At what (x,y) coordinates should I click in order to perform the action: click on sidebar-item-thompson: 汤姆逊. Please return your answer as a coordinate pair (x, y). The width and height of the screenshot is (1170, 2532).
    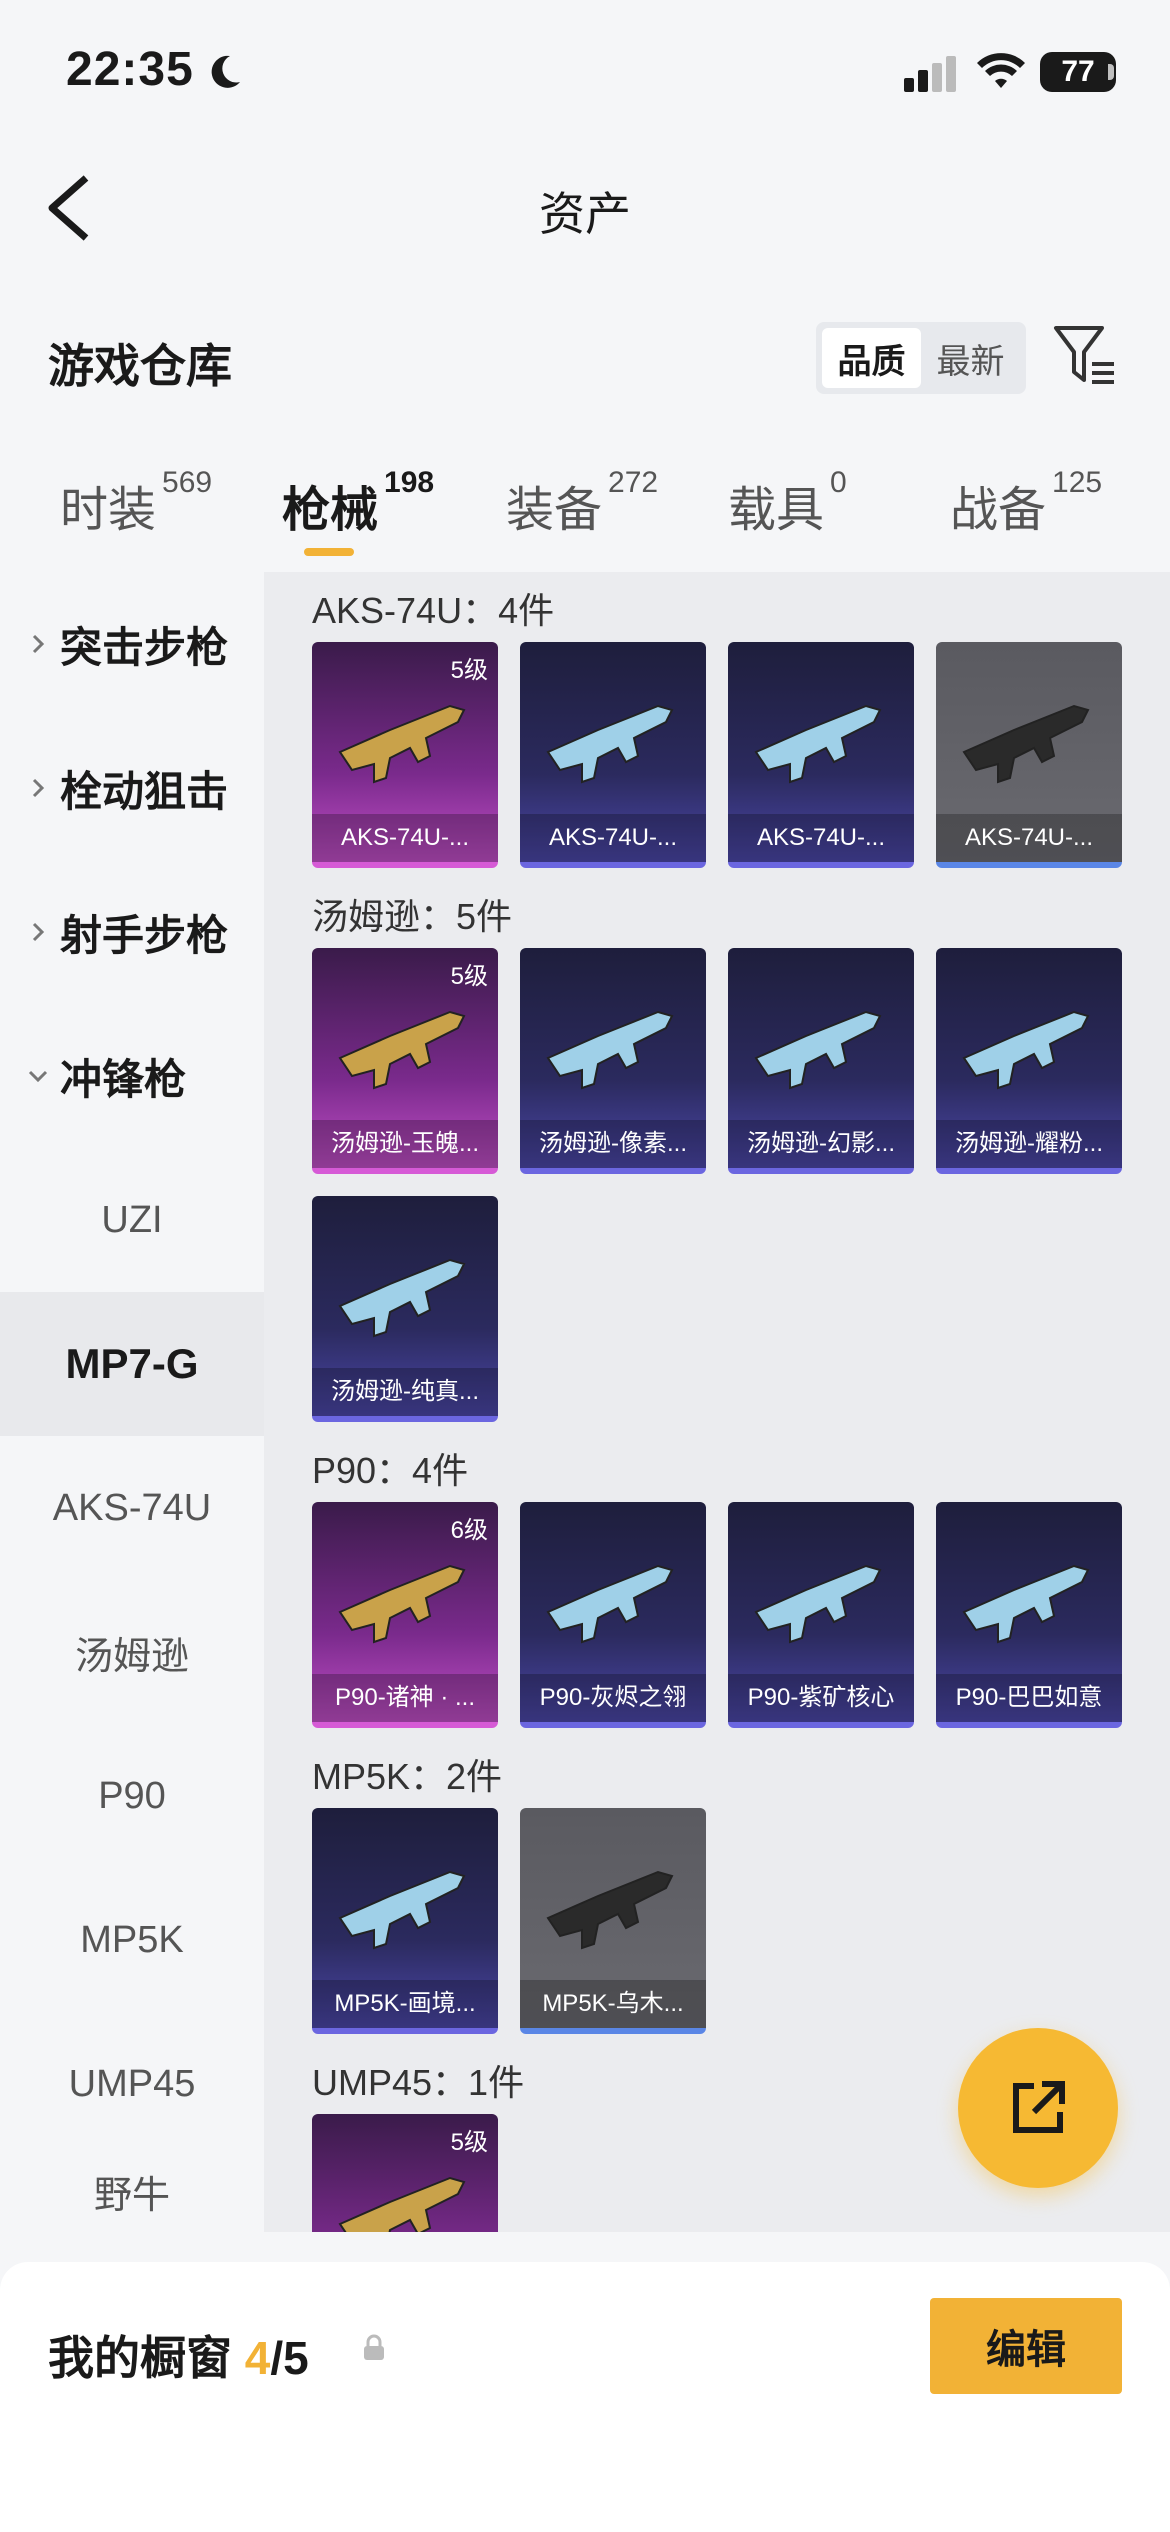
    Looking at the image, I should click on (132, 1652).